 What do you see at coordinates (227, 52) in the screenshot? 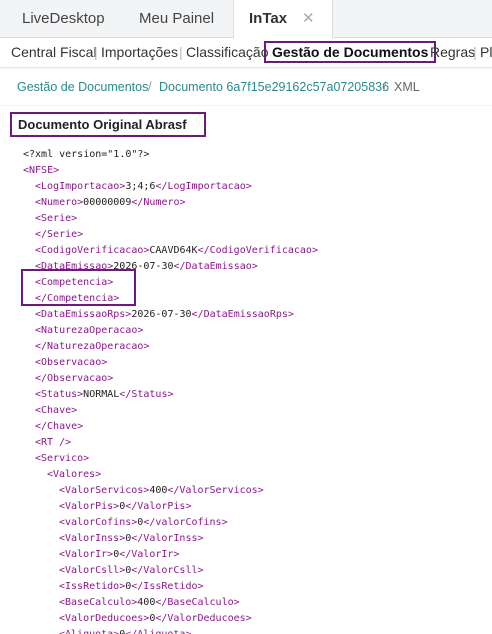
I see `menu-item-classificacao: Classificação` at bounding box center [227, 52].